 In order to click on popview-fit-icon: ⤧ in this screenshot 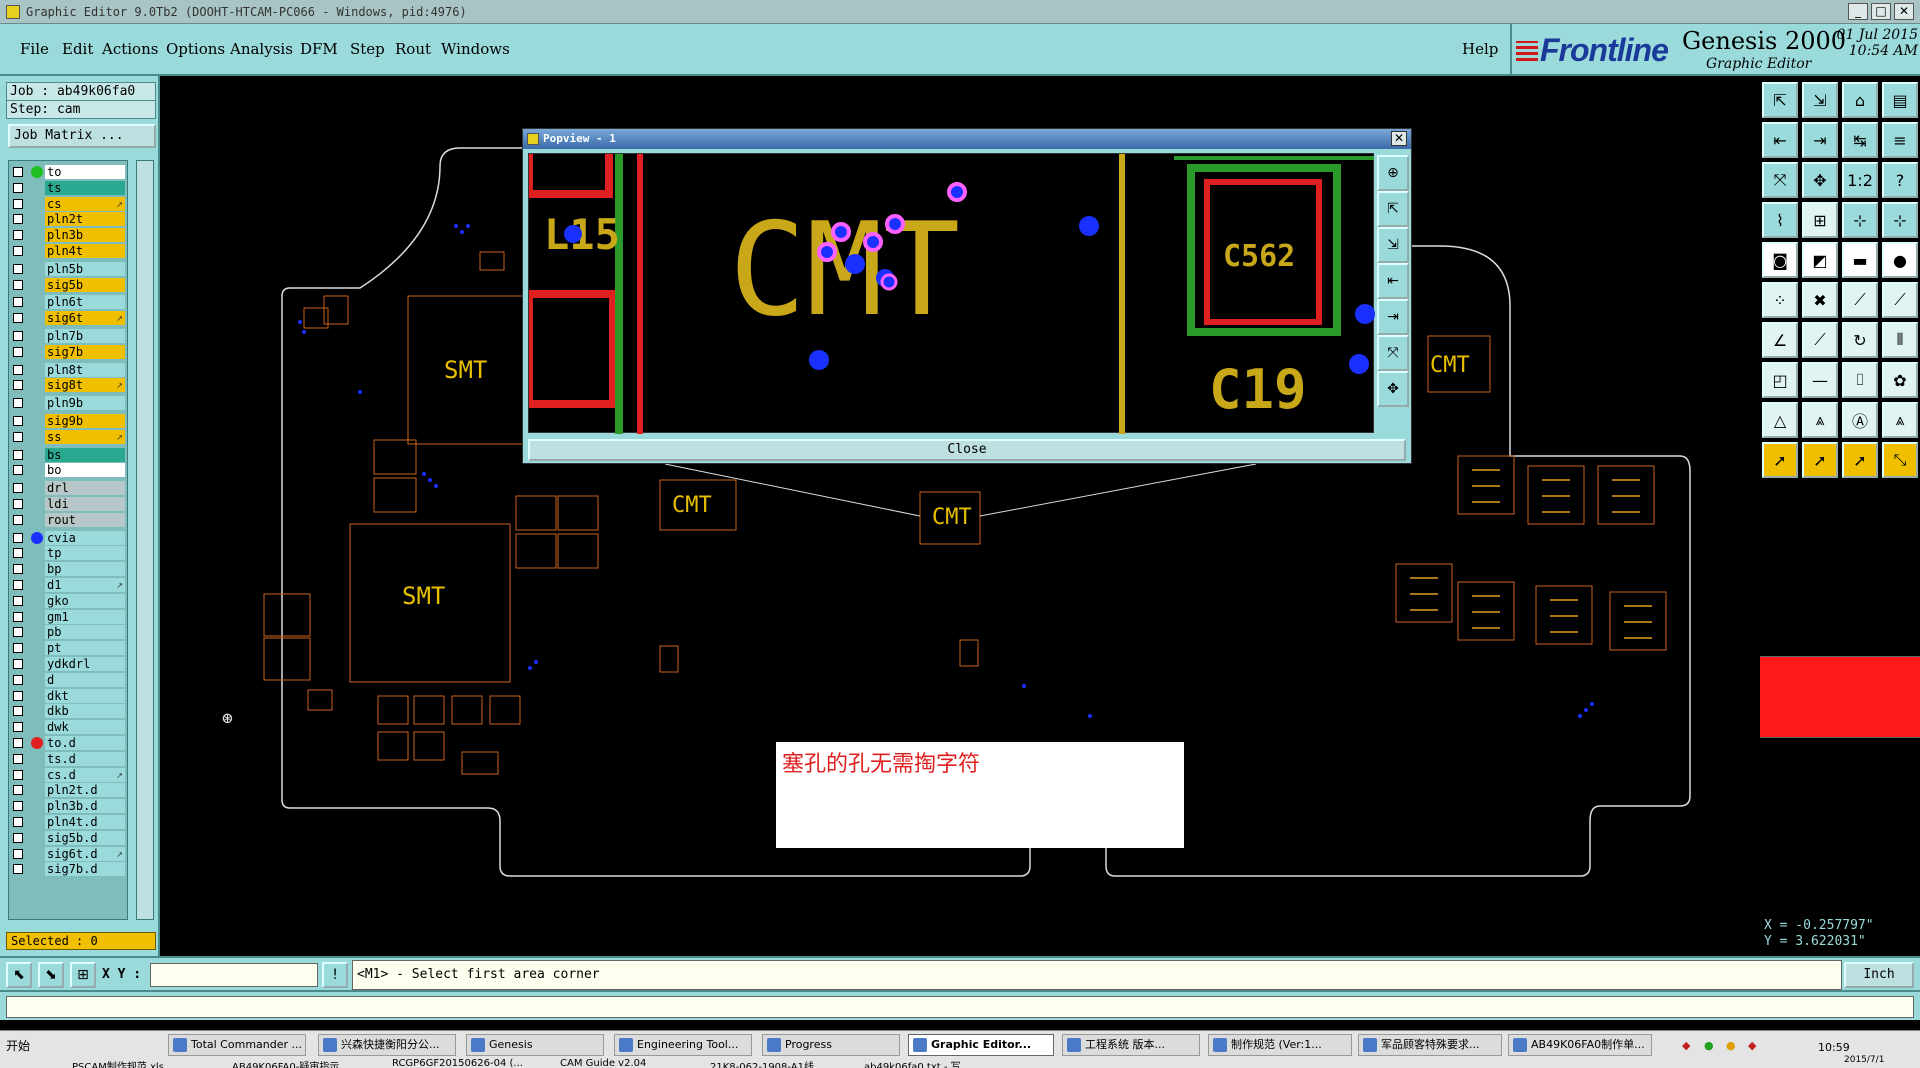, I will do `click(1393, 353)`.